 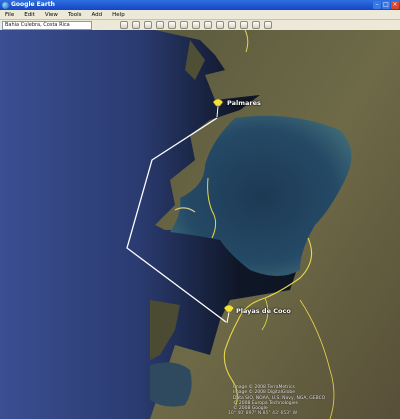 What do you see at coordinates (124, 25) in the screenshot?
I see `hide-sidebar-icon` at bounding box center [124, 25].